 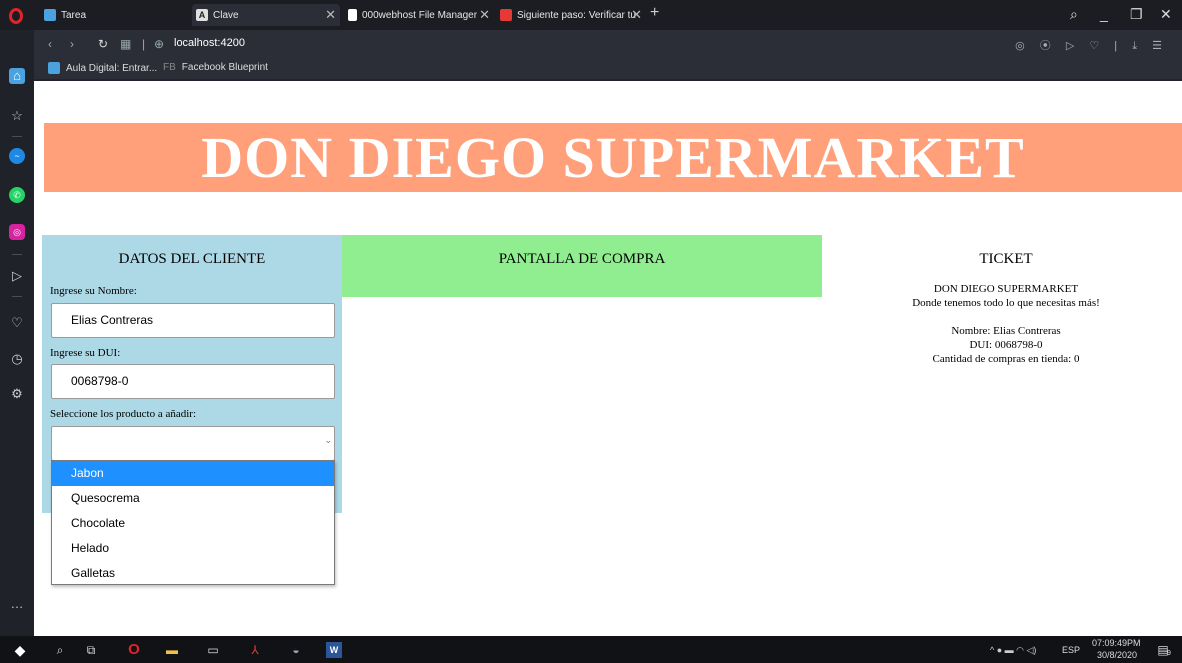 What do you see at coordinates (17, 116) in the screenshot?
I see `star-icon: ☆` at bounding box center [17, 116].